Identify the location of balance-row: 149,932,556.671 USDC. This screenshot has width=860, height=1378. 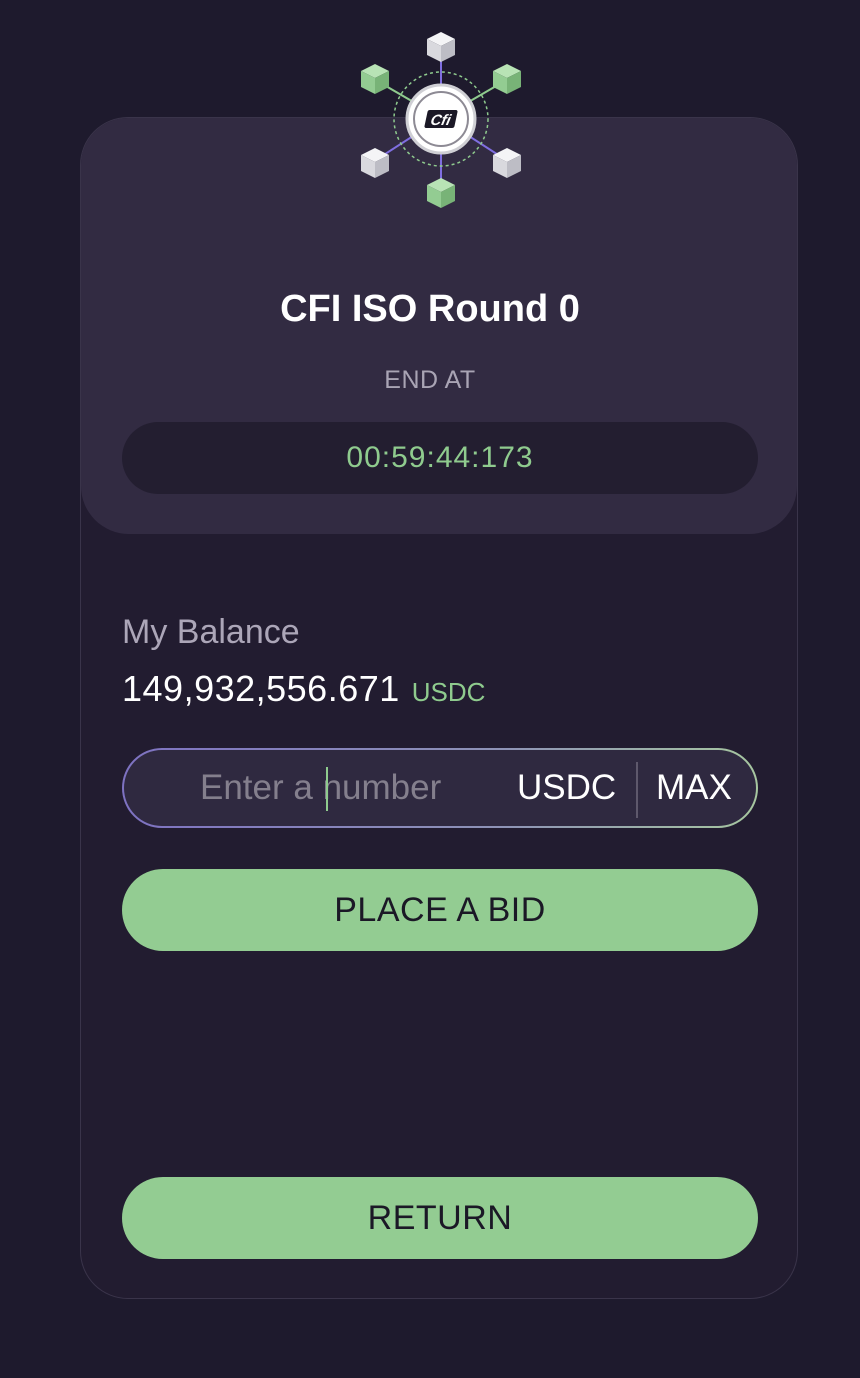
(303, 689).